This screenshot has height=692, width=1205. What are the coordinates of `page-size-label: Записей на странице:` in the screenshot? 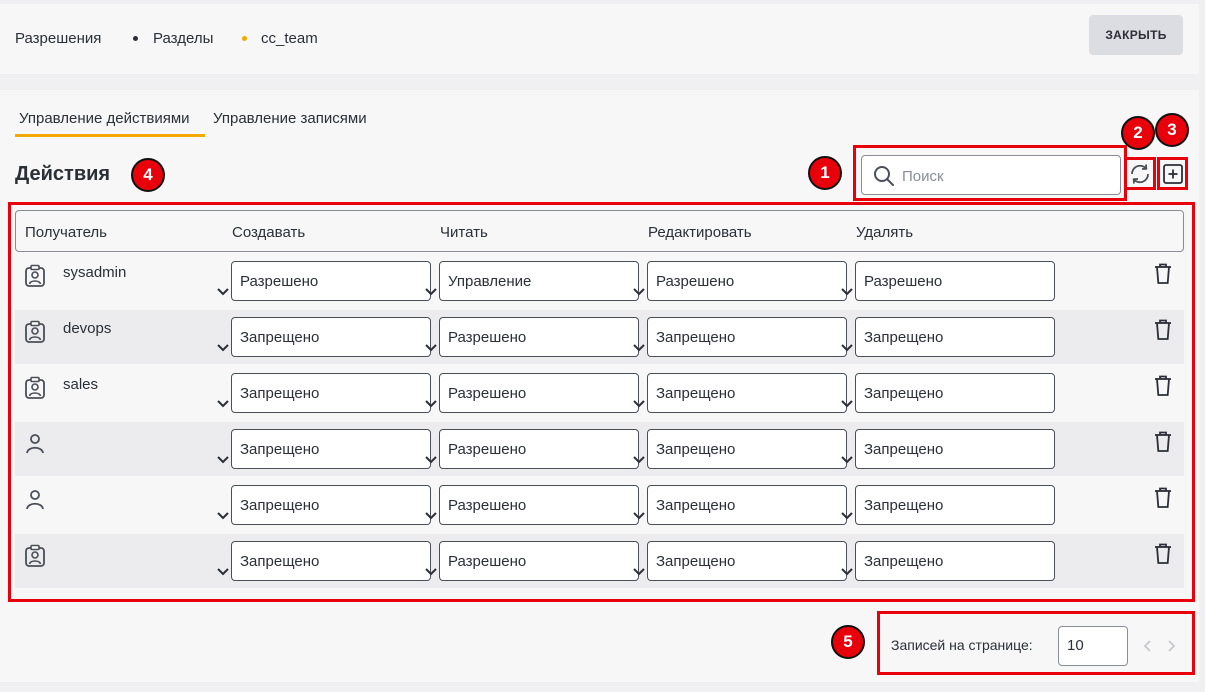 It's located at (962, 645).